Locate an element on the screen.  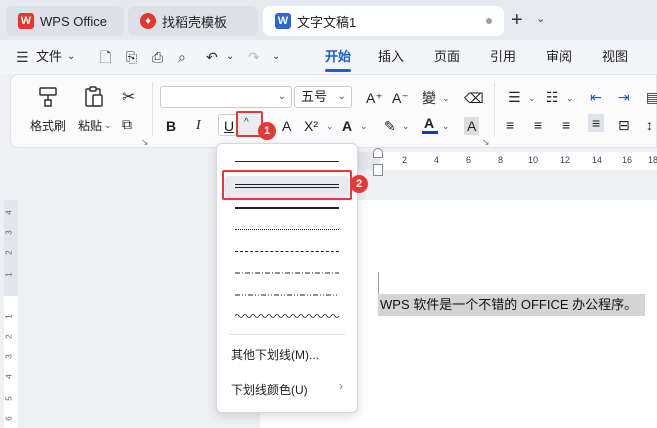
ruler-tick: 2 is located at coordinates (9, 252).